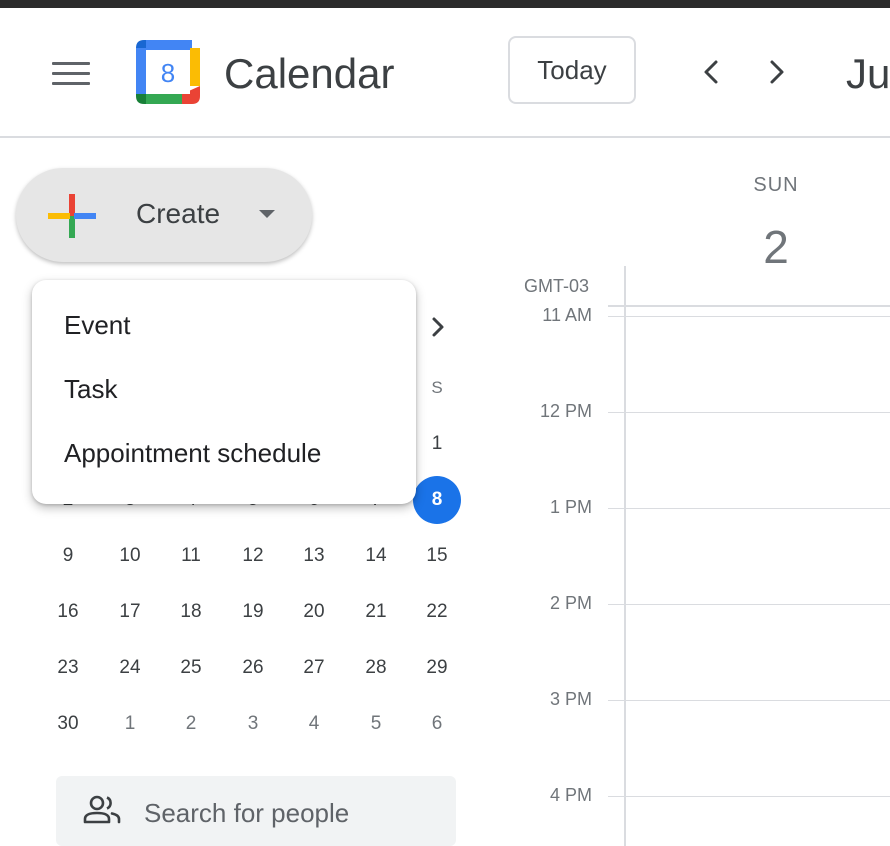 The height and width of the screenshot is (846, 890). I want to click on mini-calendar-day: 6, so click(437, 724).